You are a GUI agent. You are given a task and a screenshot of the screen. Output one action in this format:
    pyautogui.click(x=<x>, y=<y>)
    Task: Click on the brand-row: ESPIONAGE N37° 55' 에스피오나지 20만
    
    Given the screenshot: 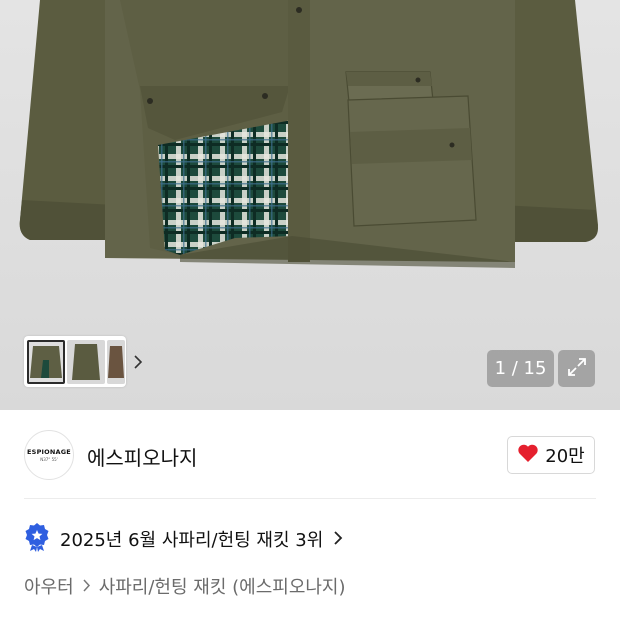 What is the action you would take?
    pyautogui.click(x=310, y=455)
    